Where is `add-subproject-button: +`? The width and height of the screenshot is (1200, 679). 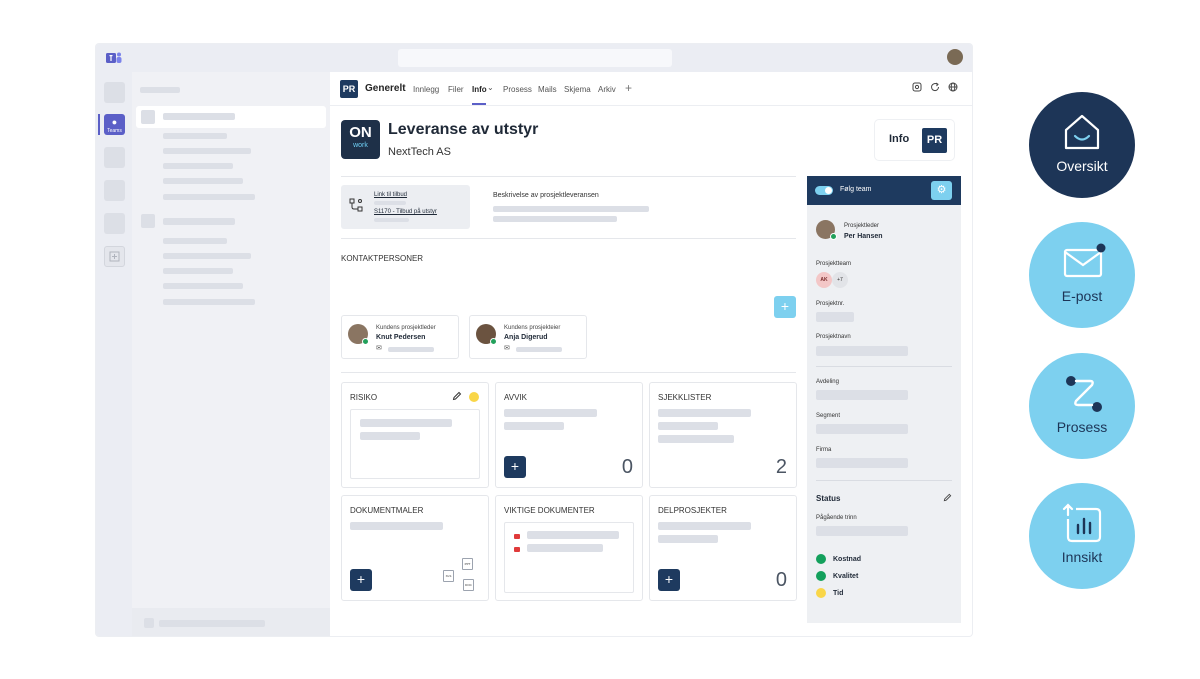
add-subproject-button: + is located at coordinates (669, 580).